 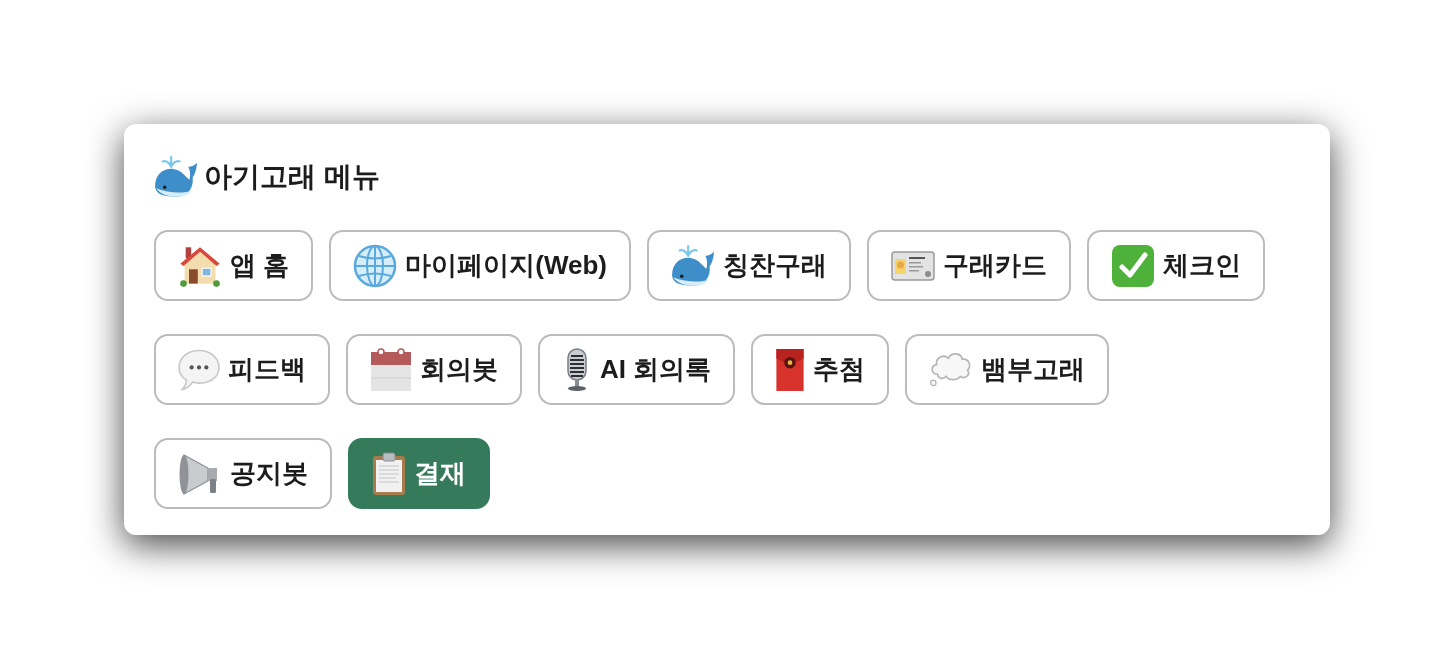 I want to click on menu-button: 공지봇, so click(x=243, y=473).